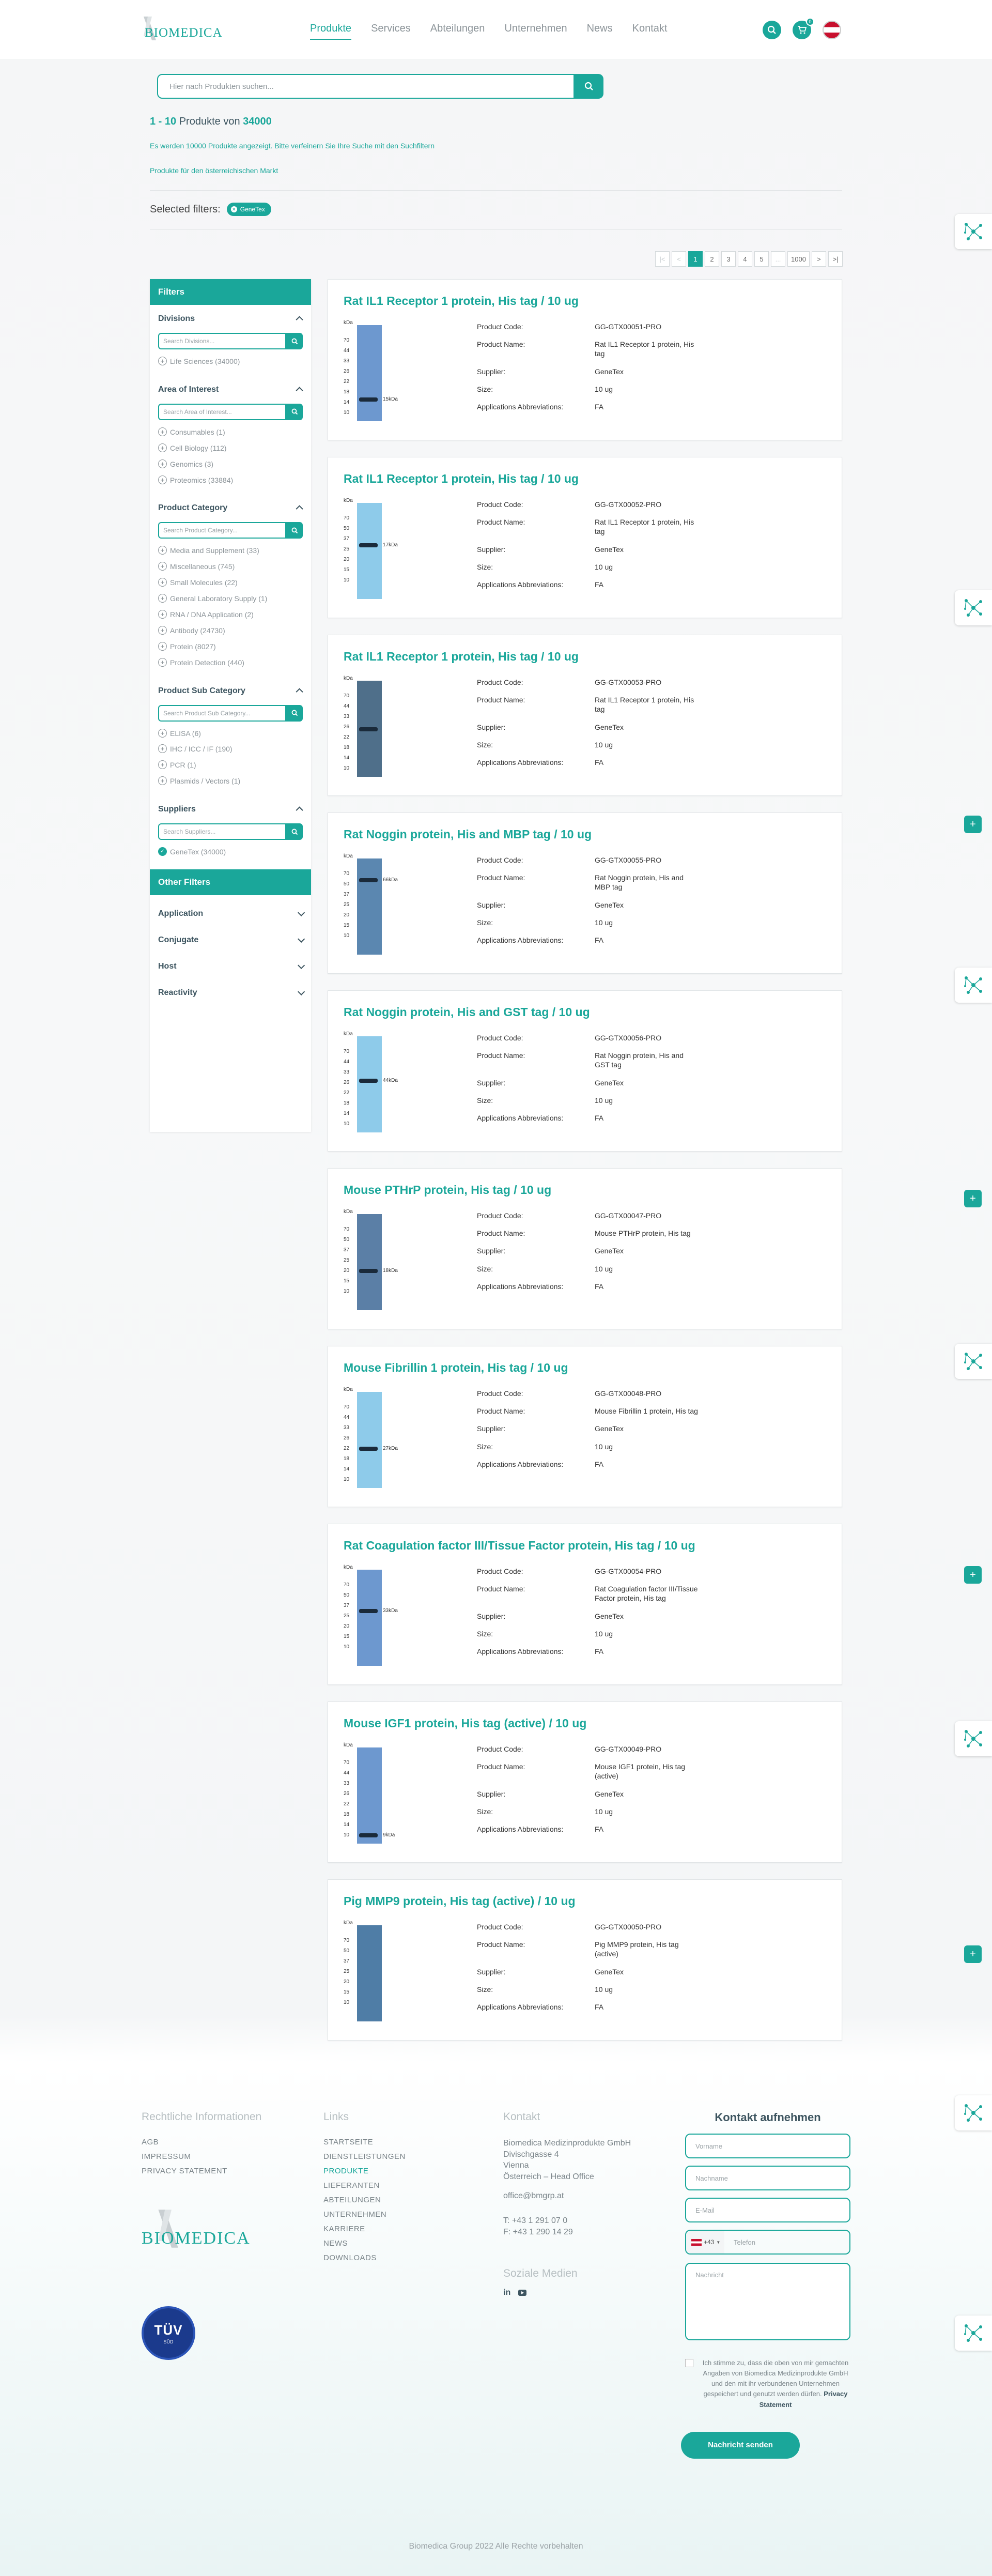  What do you see at coordinates (182, 30) in the screenshot?
I see `biomedica-logo: BIOMEDICA` at bounding box center [182, 30].